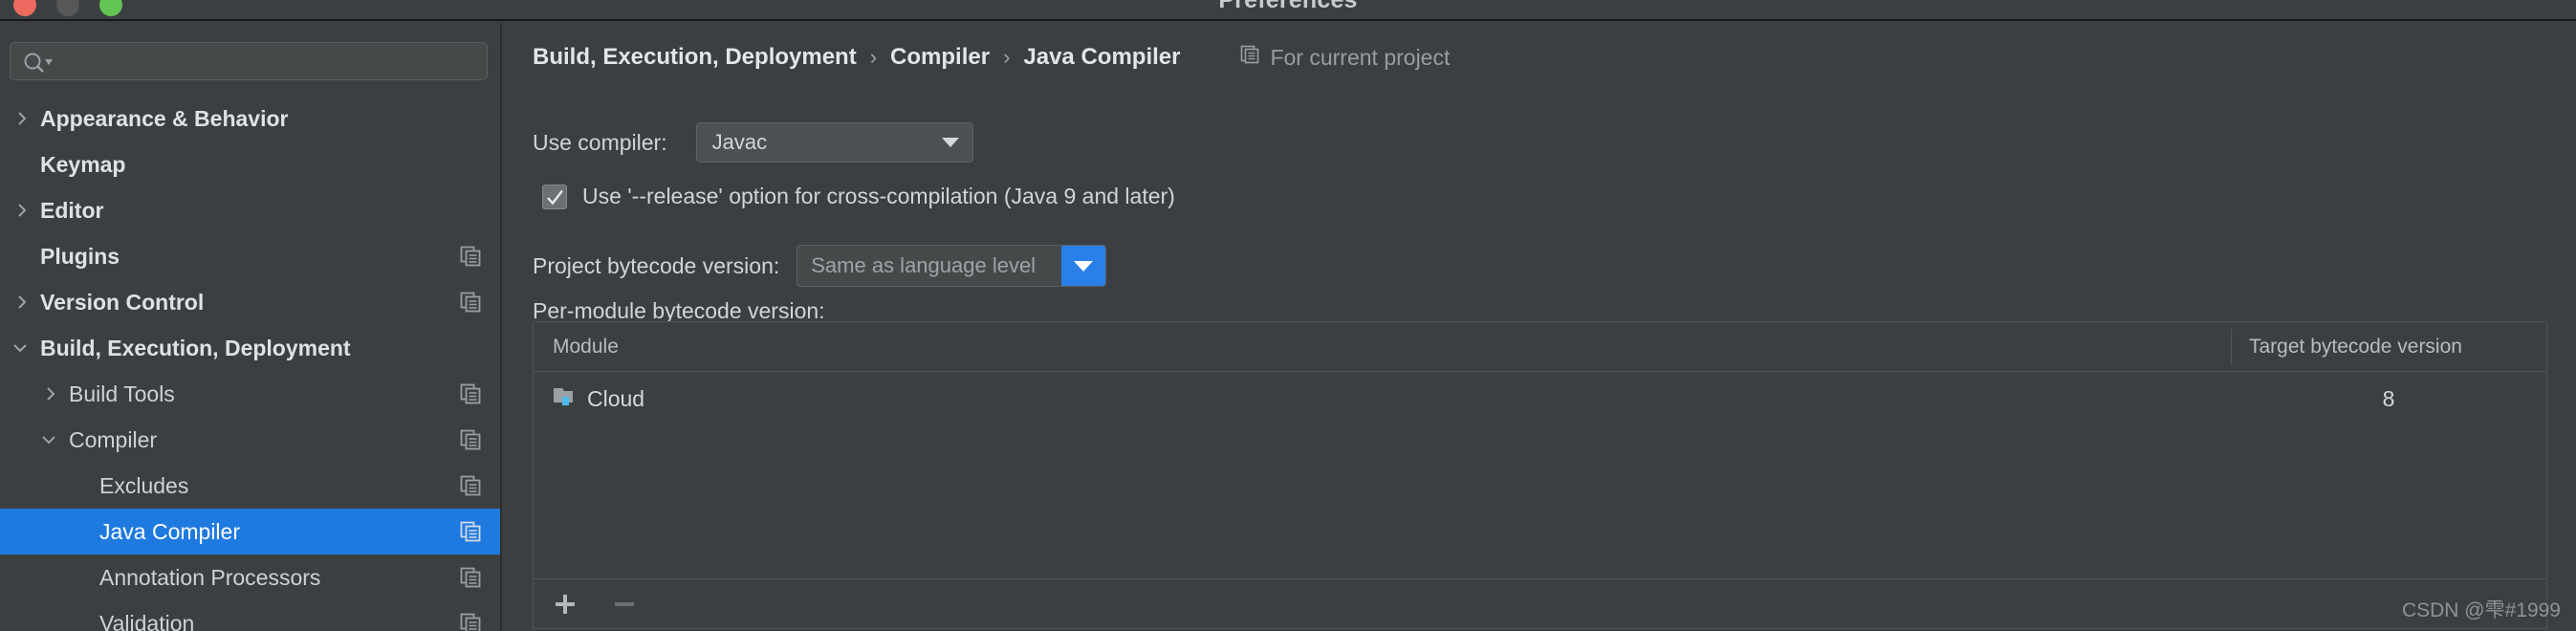  I want to click on sidebar-item-label: Build, Execution, Deployment, so click(195, 347).